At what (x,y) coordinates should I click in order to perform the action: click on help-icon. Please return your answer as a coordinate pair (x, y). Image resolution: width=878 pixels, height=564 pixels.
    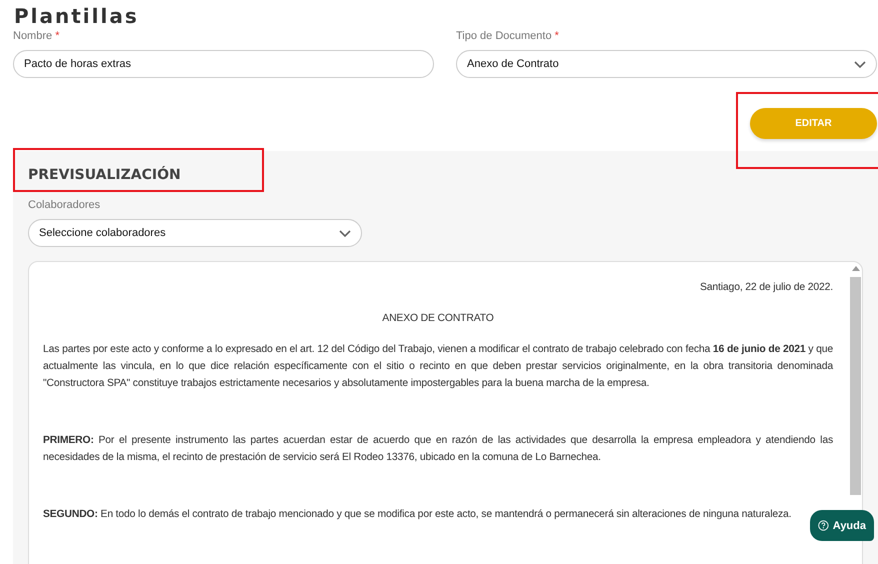
    Looking at the image, I should click on (823, 525).